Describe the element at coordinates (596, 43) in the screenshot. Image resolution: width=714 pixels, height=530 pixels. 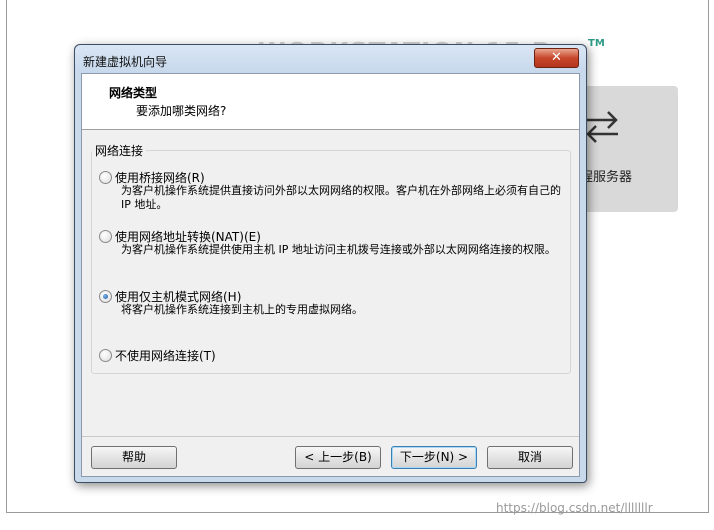
I see `trademark-mark: TM` at that location.